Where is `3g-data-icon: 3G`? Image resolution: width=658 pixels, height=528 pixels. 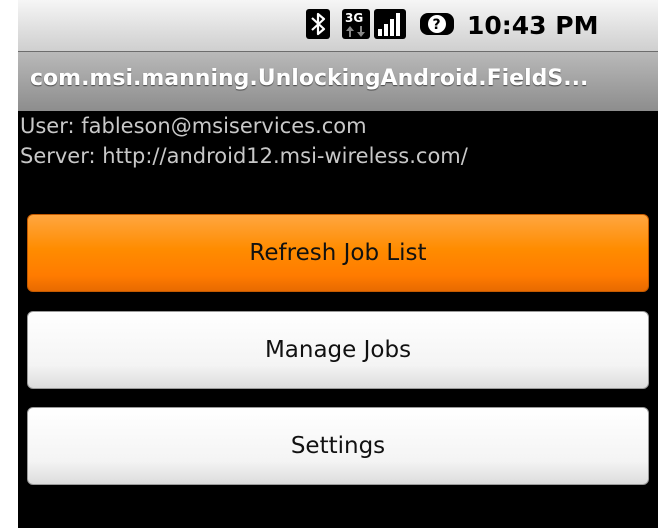
3g-data-icon: 3G is located at coordinates (356, 24).